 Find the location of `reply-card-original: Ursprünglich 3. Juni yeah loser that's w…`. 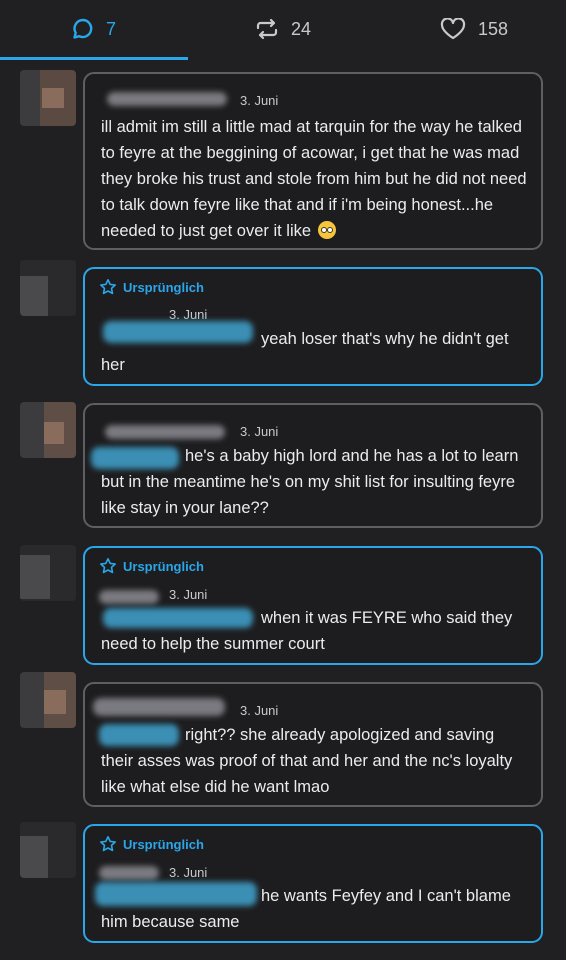

reply-card-original: Ursprünglich 3. Juni yeah loser that's w… is located at coordinates (313, 326).